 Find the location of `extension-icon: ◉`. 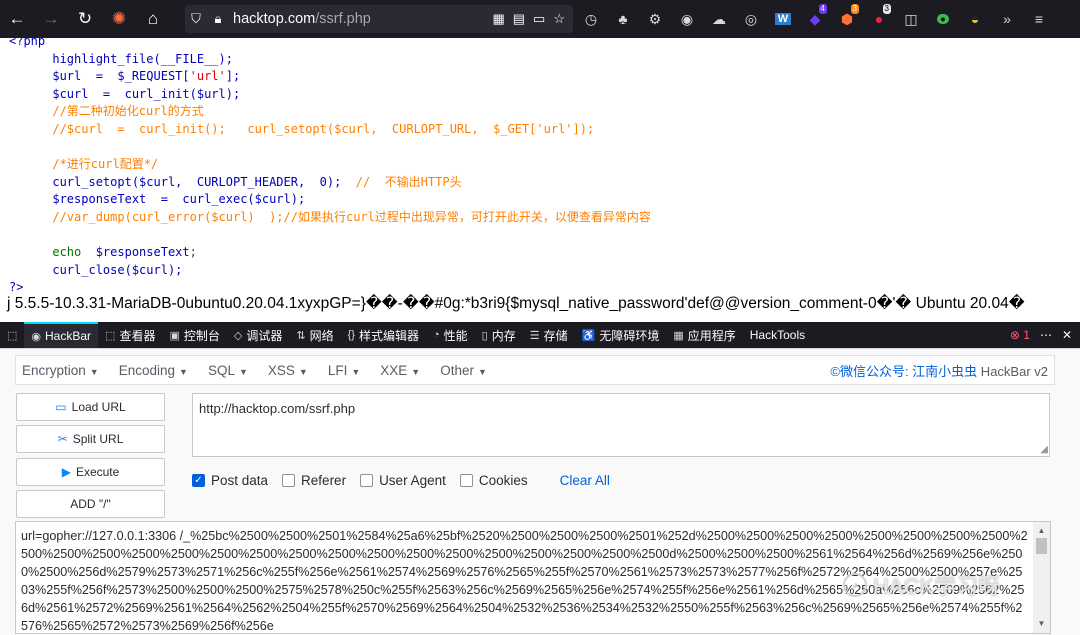

extension-icon: ◉ is located at coordinates (687, 19).